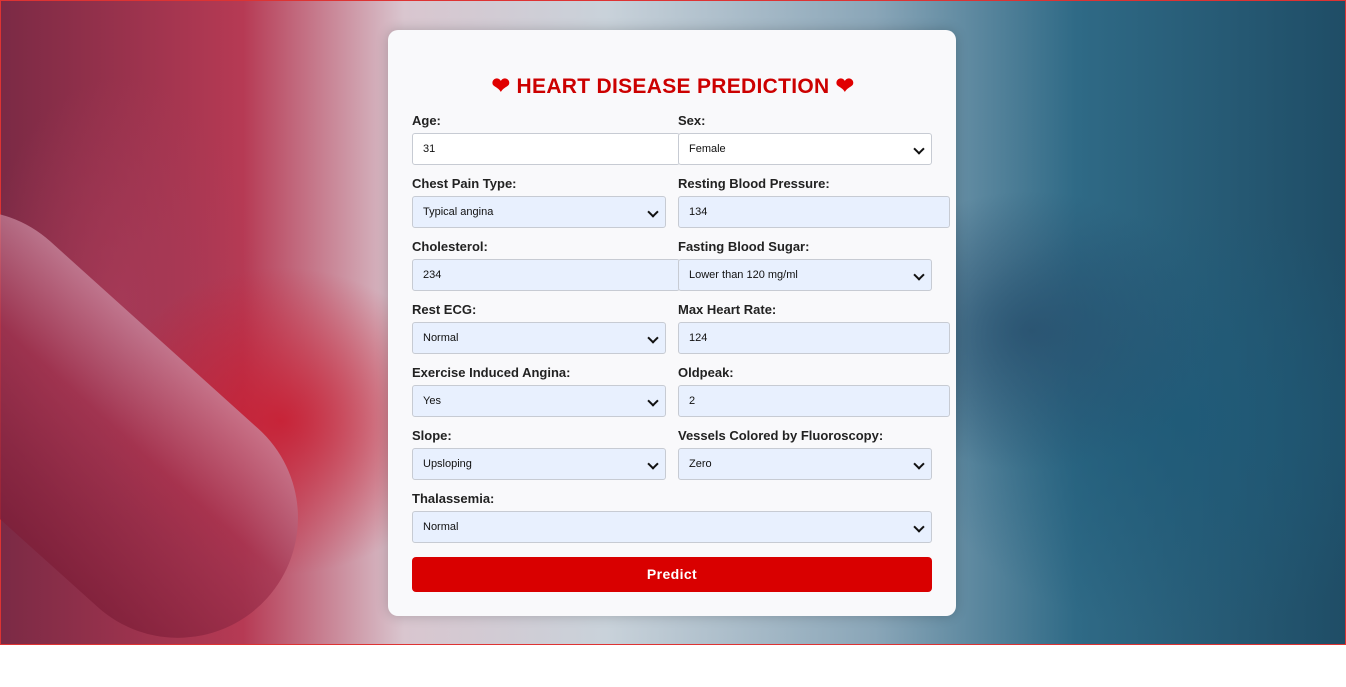 This screenshot has height=687, width=1346. I want to click on rest-ecg-label: Rest ECG:, so click(444, 309).